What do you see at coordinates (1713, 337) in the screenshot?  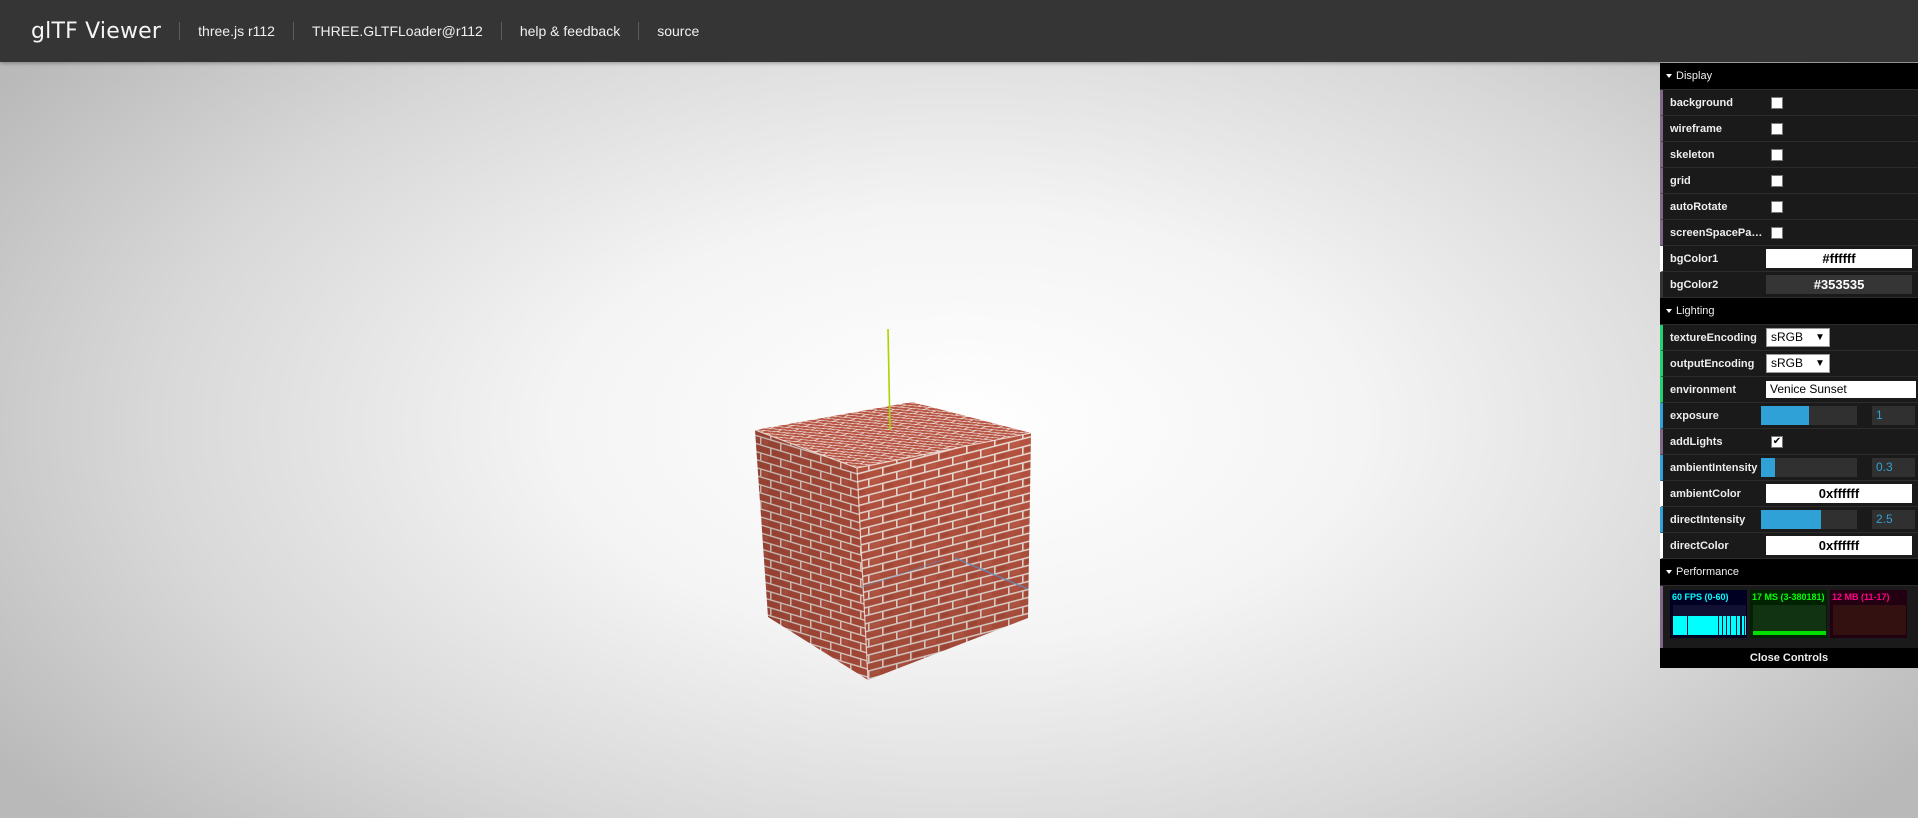 I see `texture-encoding-label: textureEncoding` at bounding box center [1713, 337].